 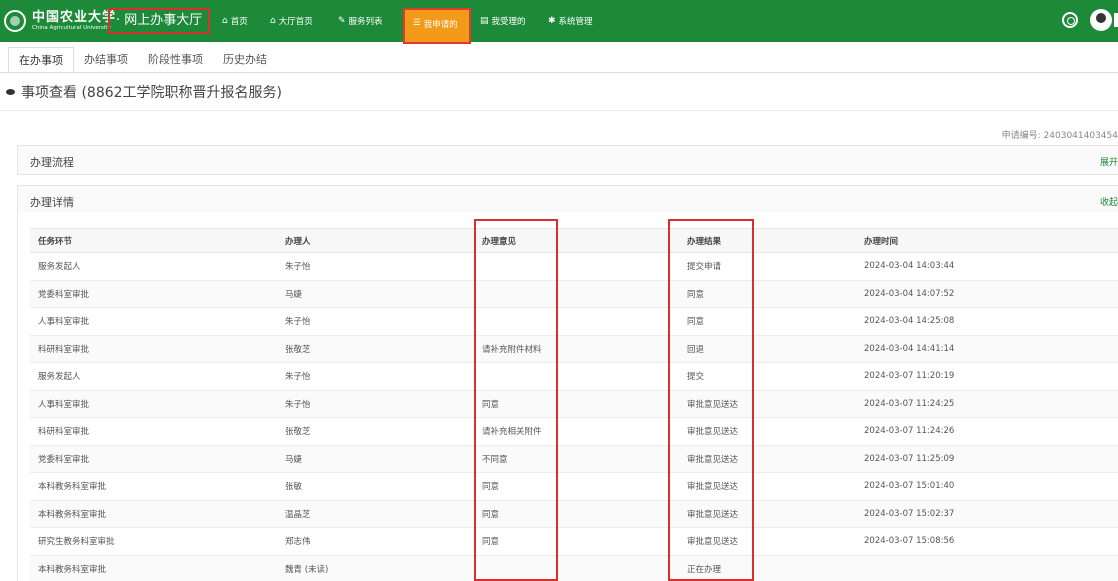 I want to click on settings-gear-icon, so click(x=1070, y=20).